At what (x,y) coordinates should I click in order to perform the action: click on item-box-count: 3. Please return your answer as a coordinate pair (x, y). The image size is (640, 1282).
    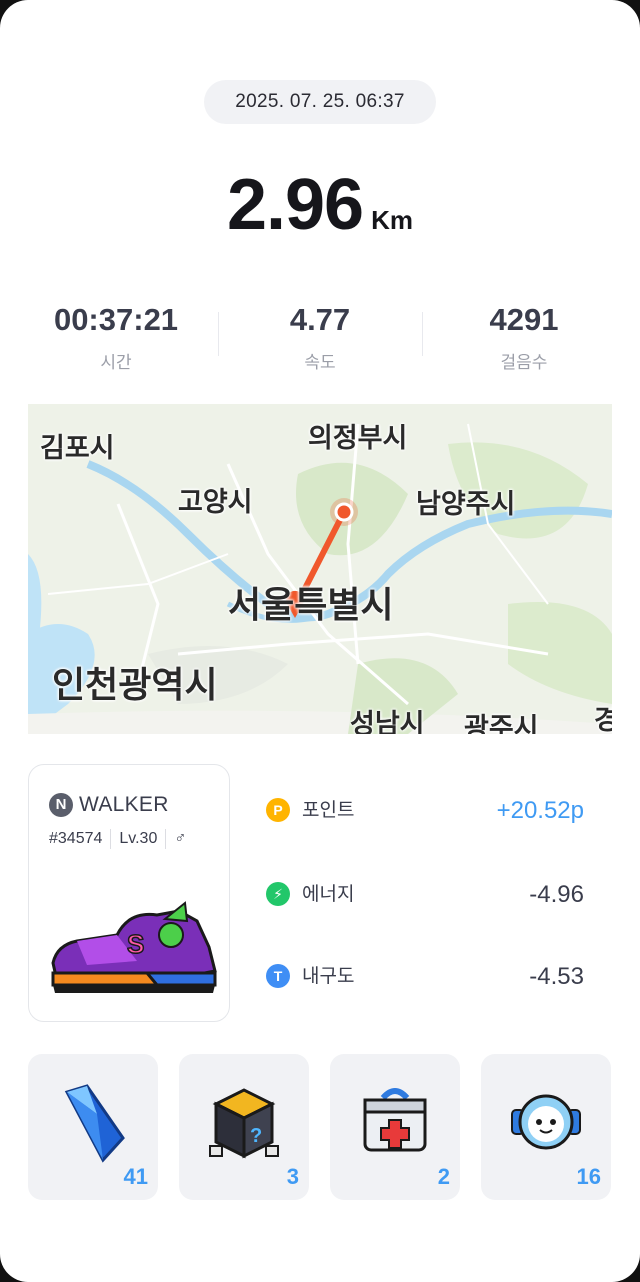
    Looking at the image, I should click on (292, 1176).